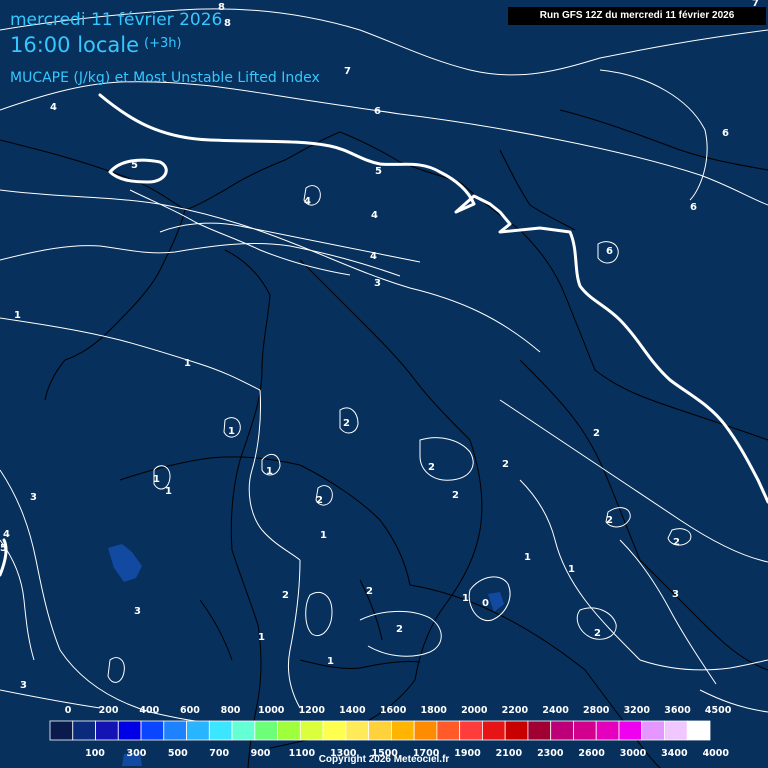 This screenshot has width=768, height=768. Describe the element at coordinates (474, 710) in the screenshot. I see `legend-top-label: 2000` at that location.